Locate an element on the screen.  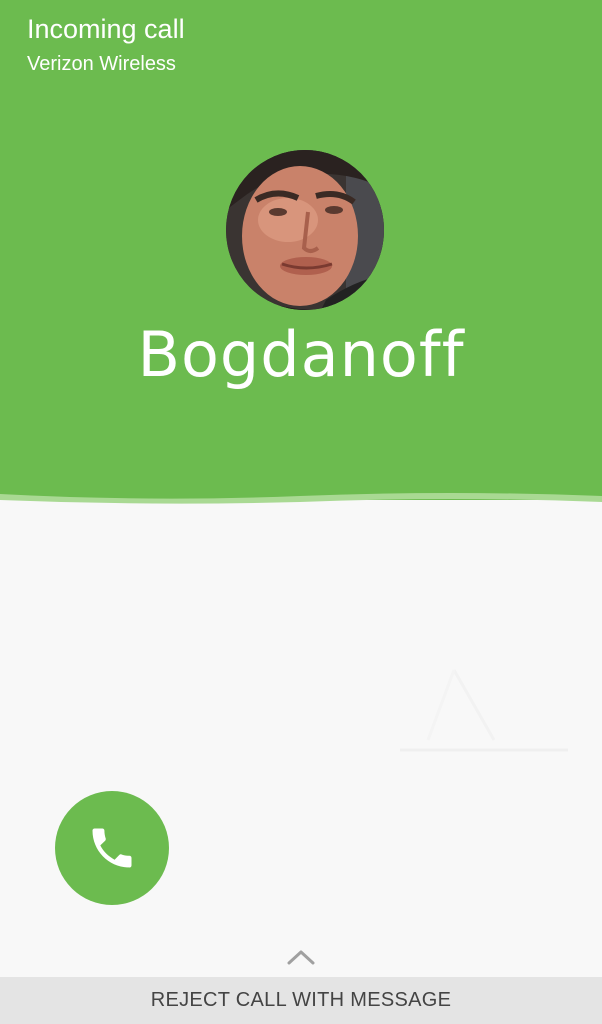
swipe-hint-graphic is located at coordinates (484, 710).